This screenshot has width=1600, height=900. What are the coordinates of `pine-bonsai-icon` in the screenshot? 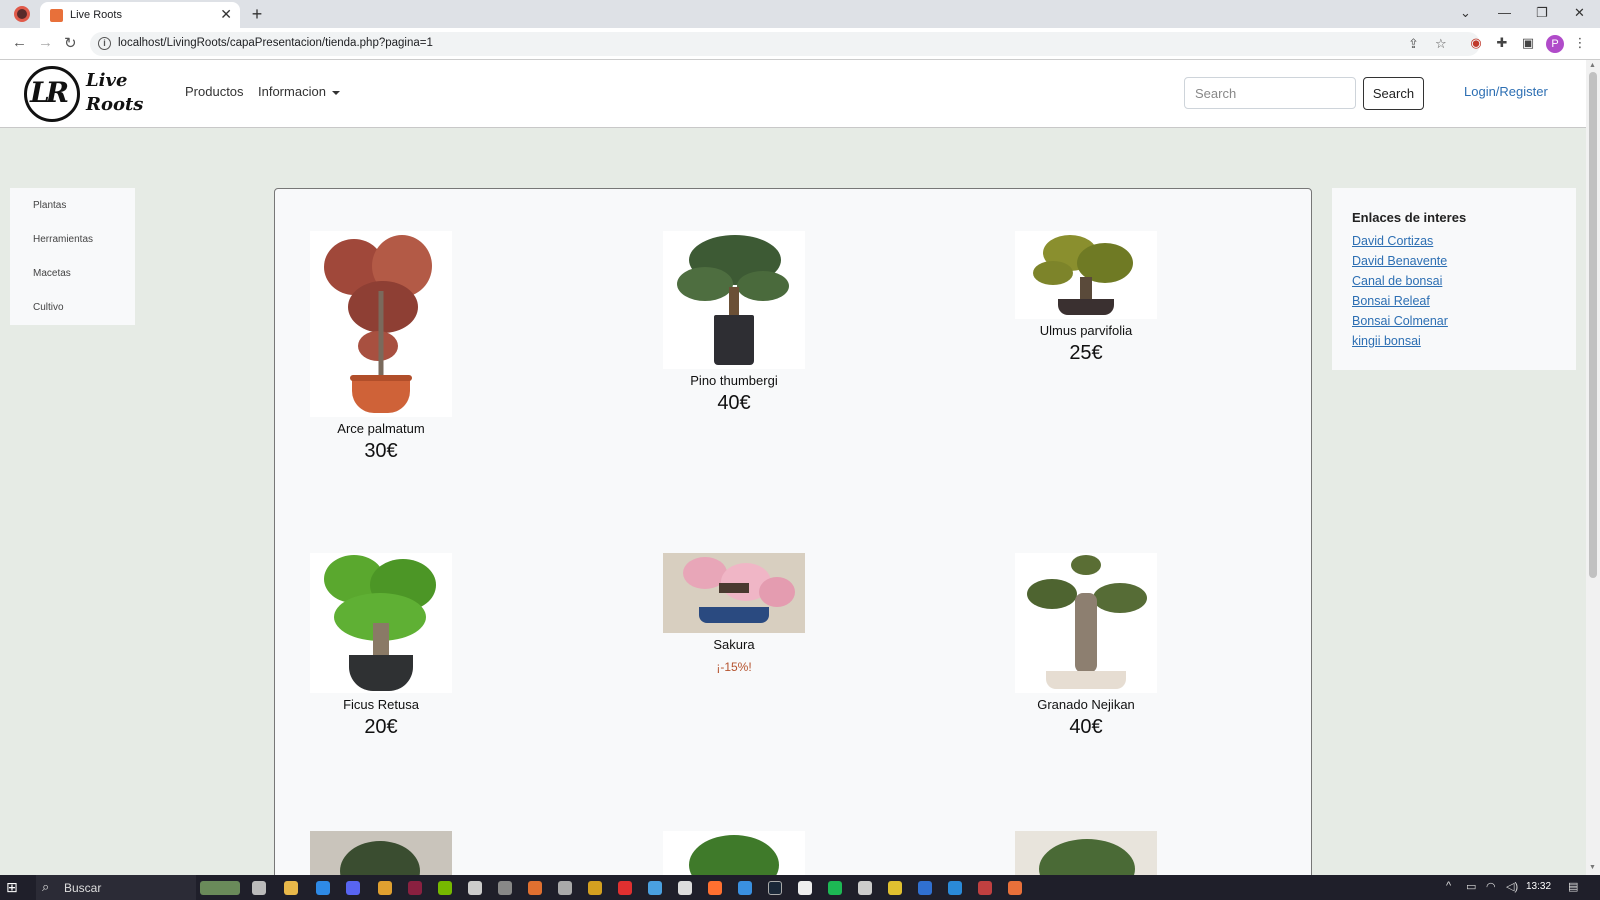 It's located at (734, 300).